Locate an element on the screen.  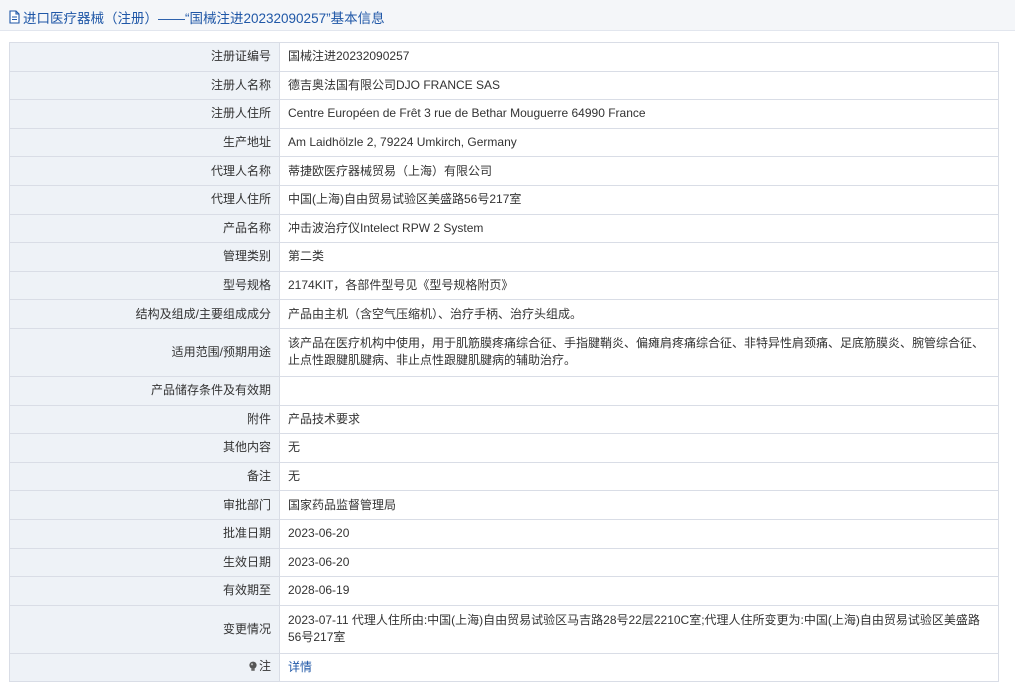
row-label: 代理人名称 is located at coordinates (144, 171).